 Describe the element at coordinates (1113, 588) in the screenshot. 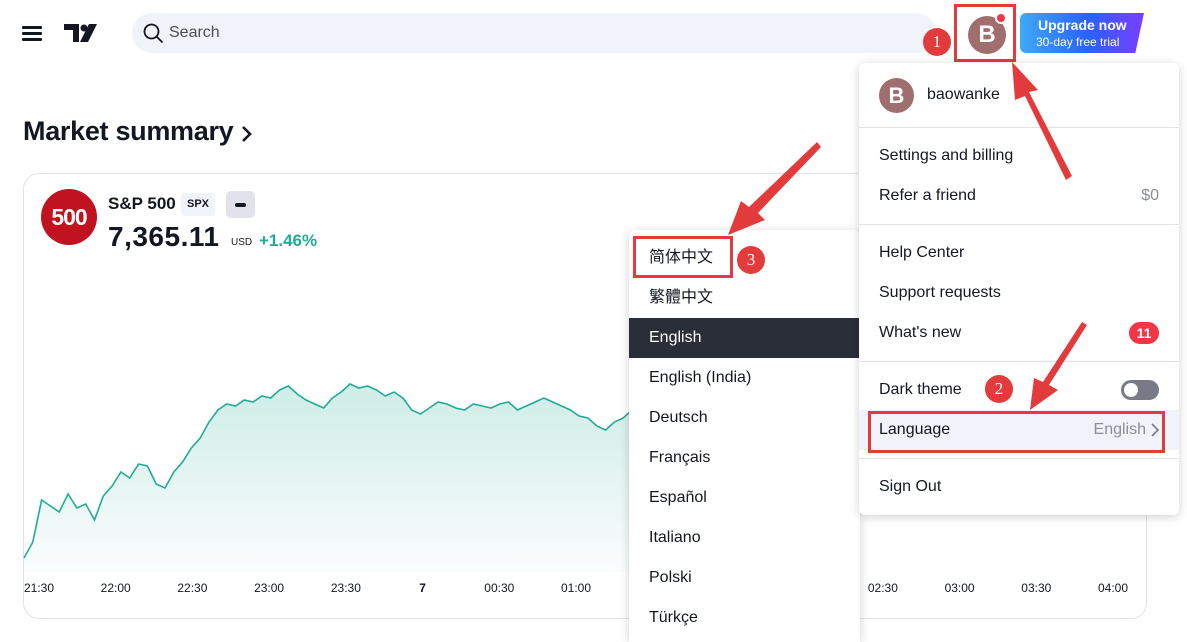

I see `x-tick-label: 04:00` at that location.